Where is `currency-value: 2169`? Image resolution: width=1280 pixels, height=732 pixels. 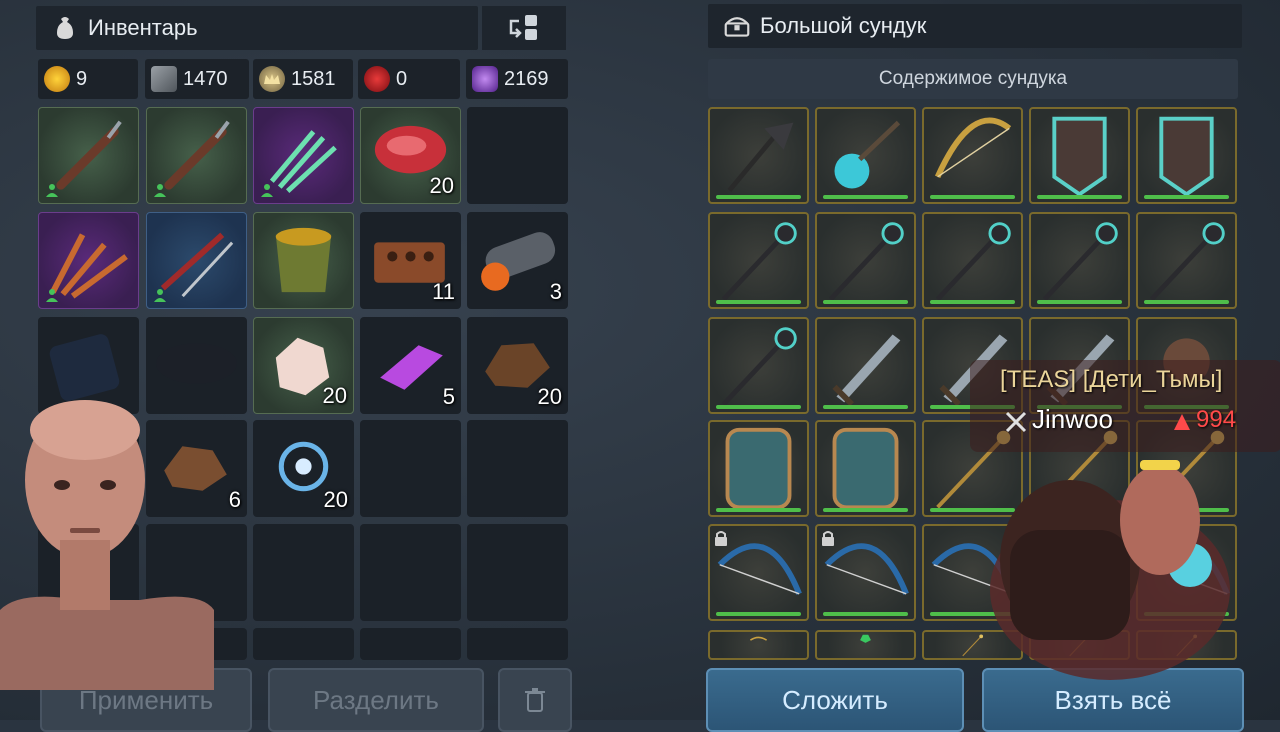 currency-value: 2169 is located at coordinates (526, 78).